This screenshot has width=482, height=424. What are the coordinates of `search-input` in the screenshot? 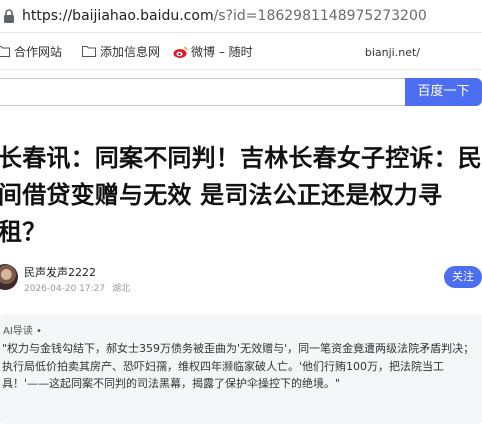 It's located at (202, 92).